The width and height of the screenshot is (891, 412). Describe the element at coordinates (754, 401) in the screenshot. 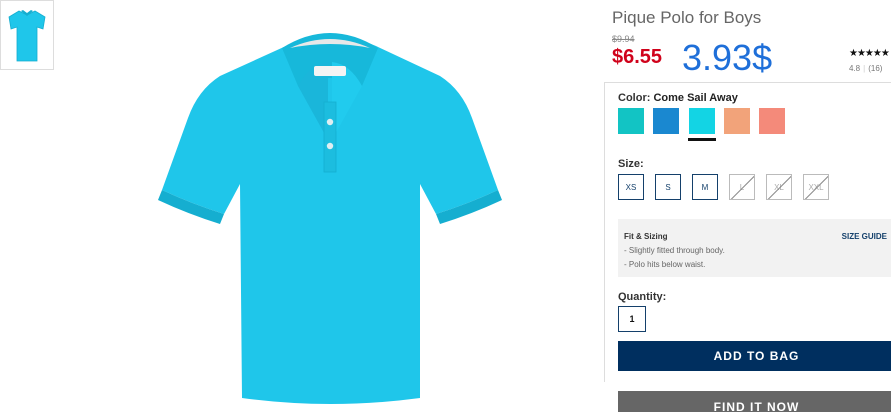

I see `find-it-now-button: FIND IT NOW` at that location.